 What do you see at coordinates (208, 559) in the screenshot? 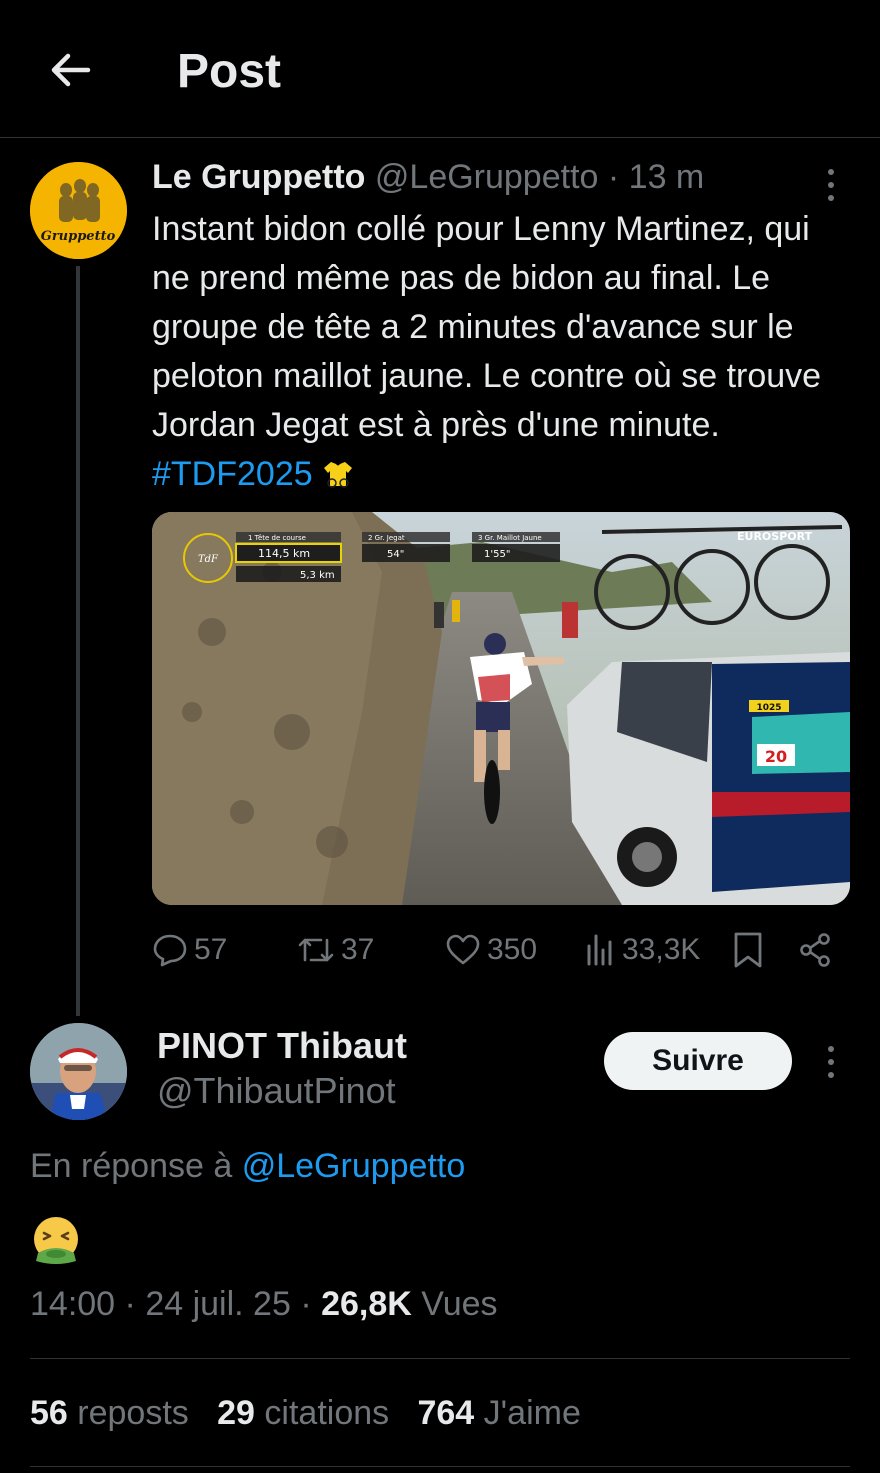
I see `tdf-logo: TdF` at bounding box center [208, 559].